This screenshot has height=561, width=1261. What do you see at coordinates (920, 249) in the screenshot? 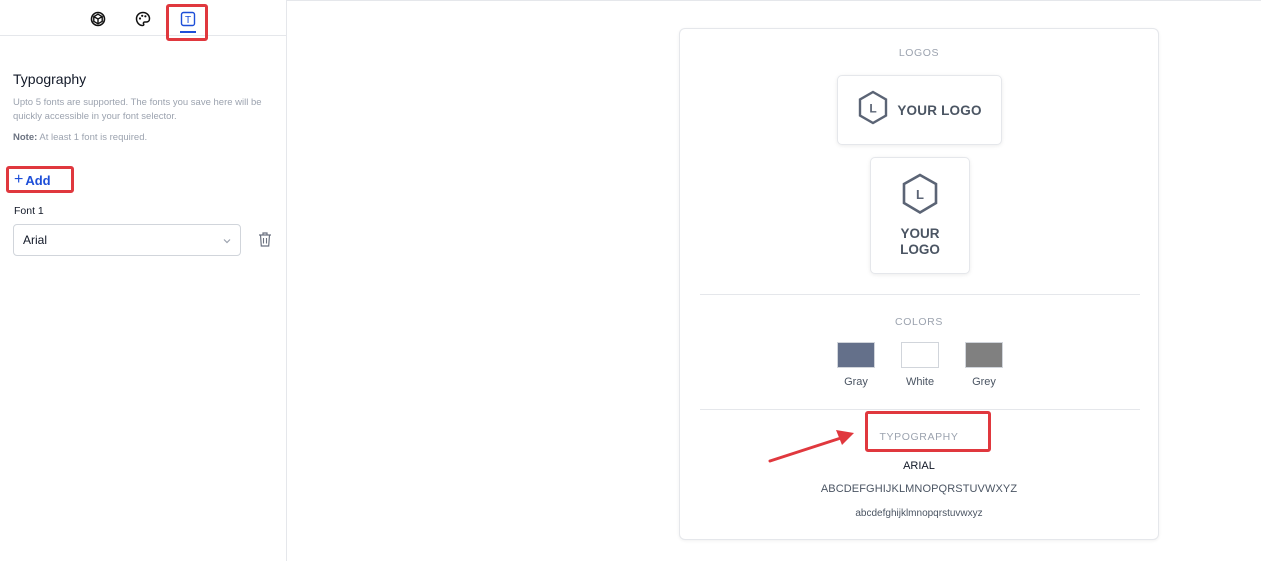
I see `logo-text-line-2: LOGO` at bounding box center [920, 249].